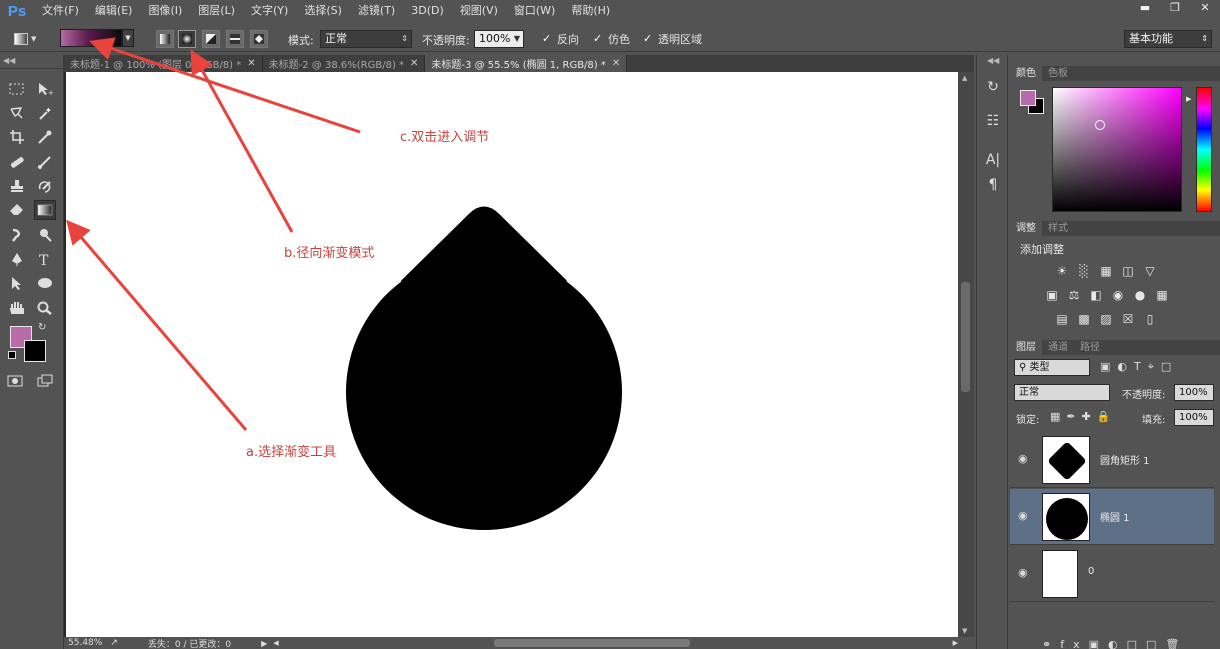 The width and height of the screenshot is (1220, 649). Describe the element at coordinates (993, 185) in the screenshot. I see `paragraph-panel-button: ¶` at that location.